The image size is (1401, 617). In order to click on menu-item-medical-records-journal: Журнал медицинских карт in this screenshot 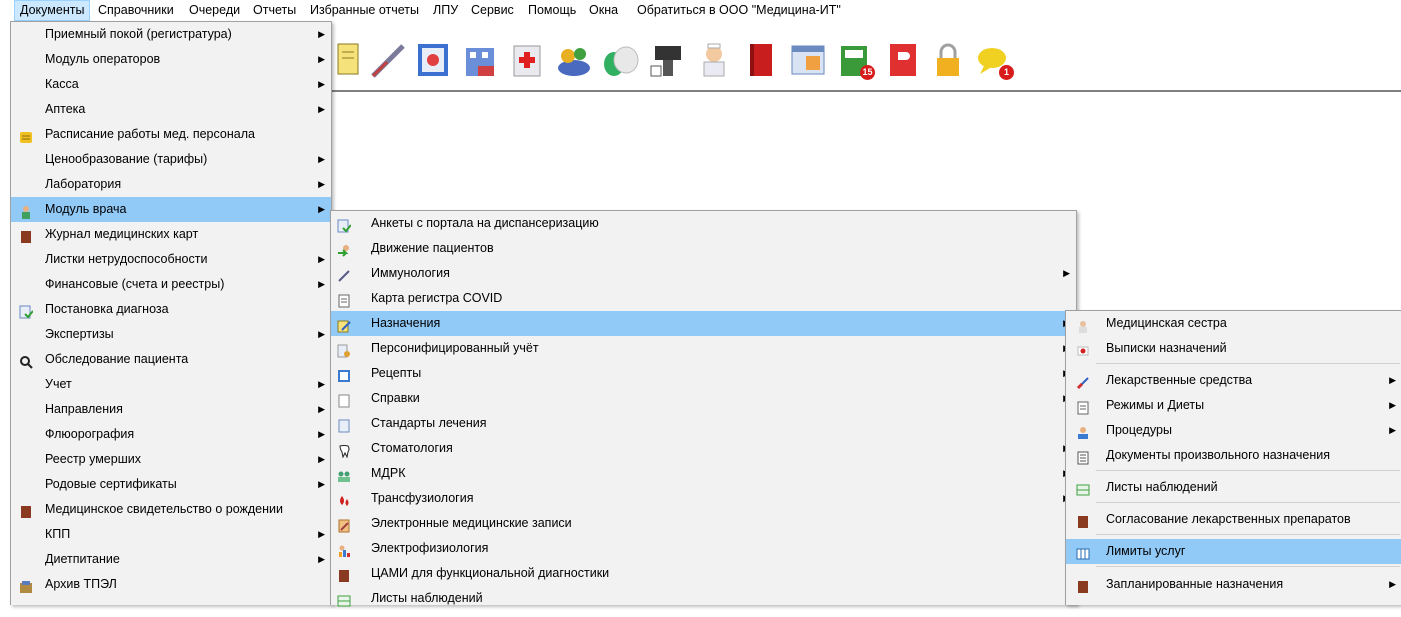, I will do `click(171, 234)`.